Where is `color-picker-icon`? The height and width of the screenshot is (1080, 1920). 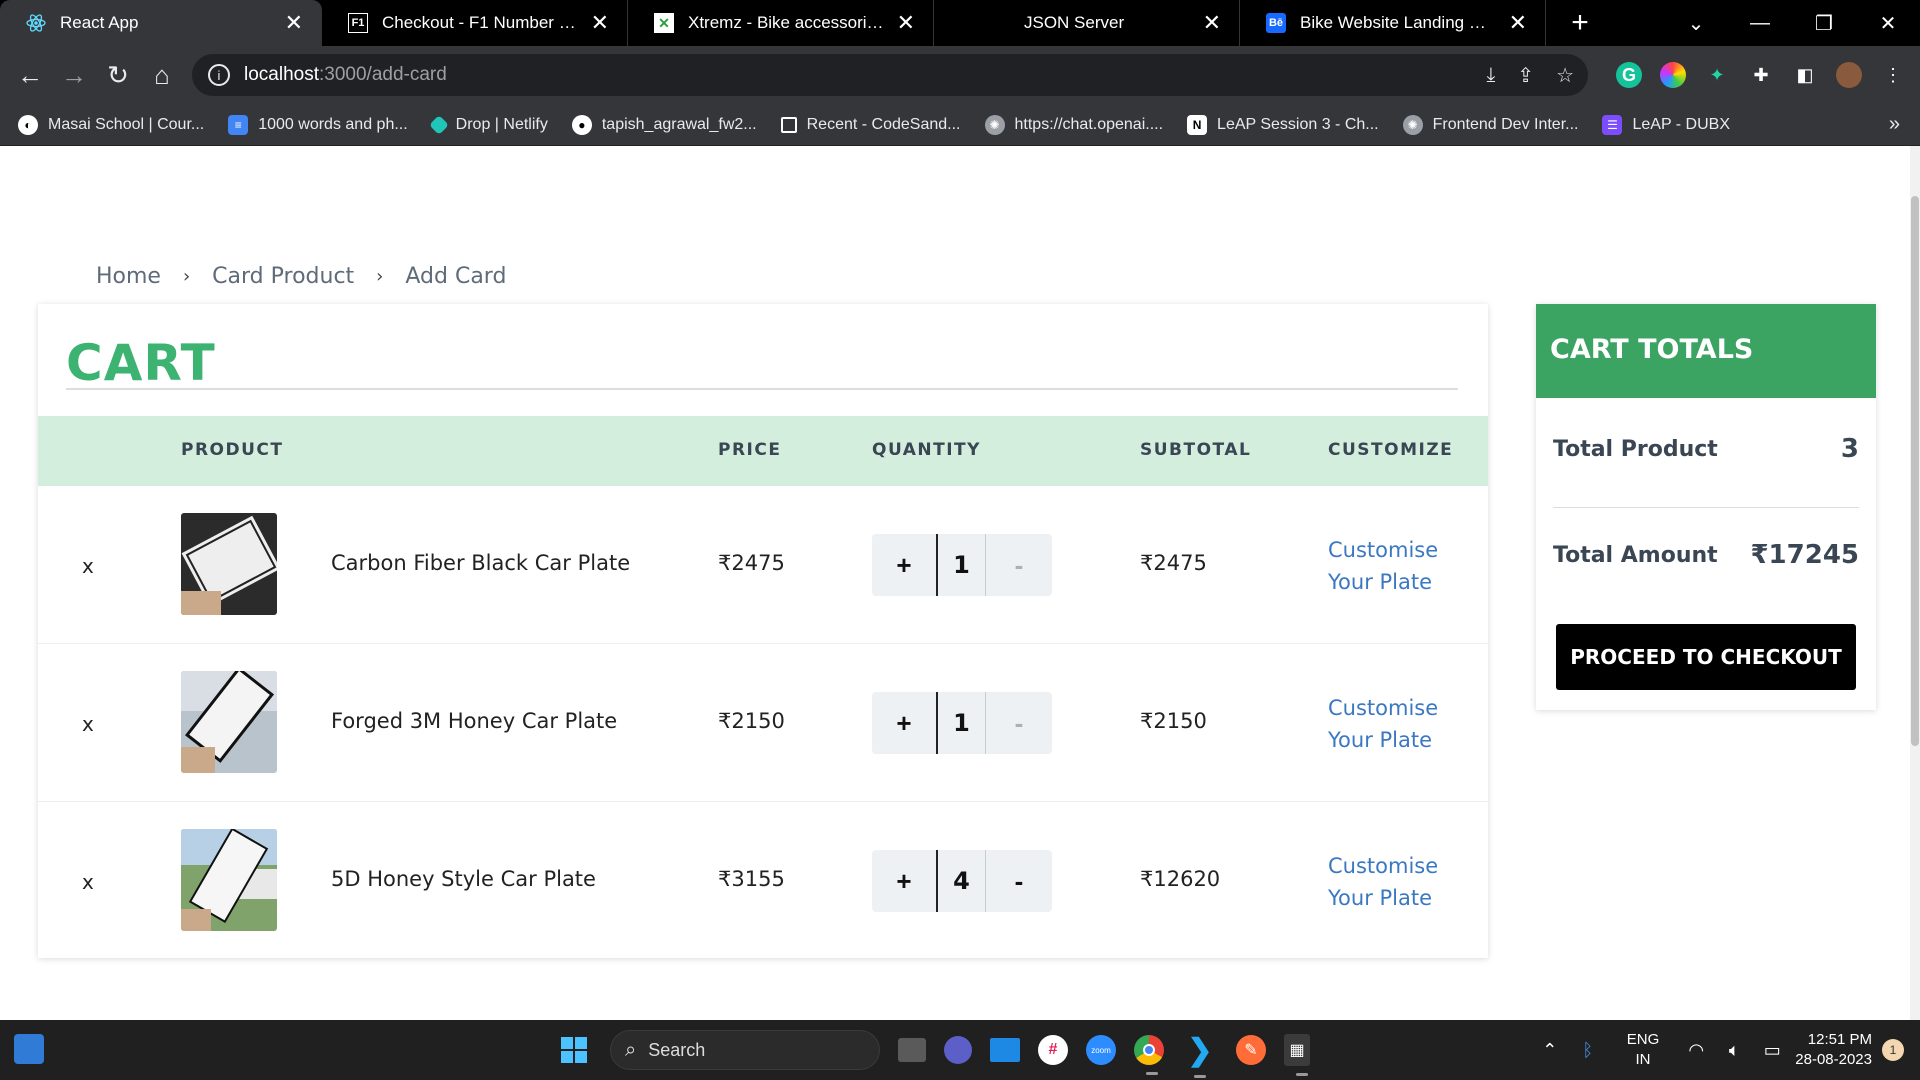
color-picker-icon is located at coordinates (1673, 75).